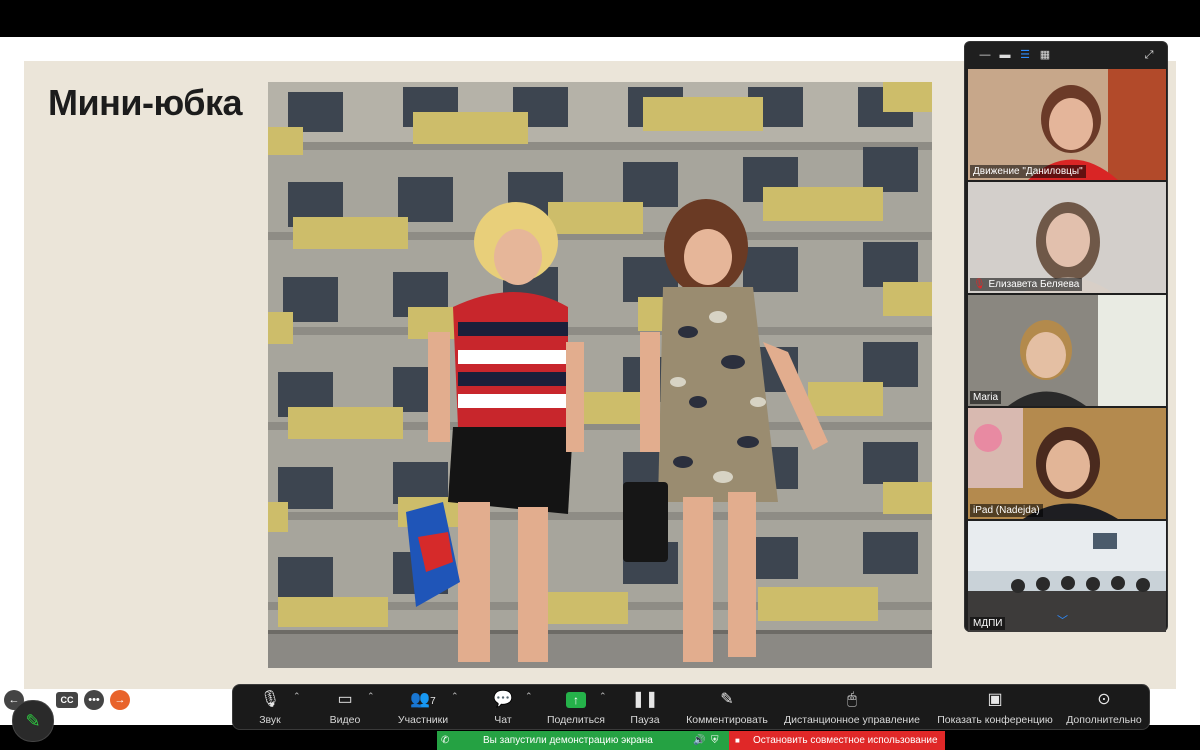  What do you see at coordinates (1067, 463) in the screenshot?
I see `participant-tile: iPad (Nadejda)` at bounding box center [1067, 463].